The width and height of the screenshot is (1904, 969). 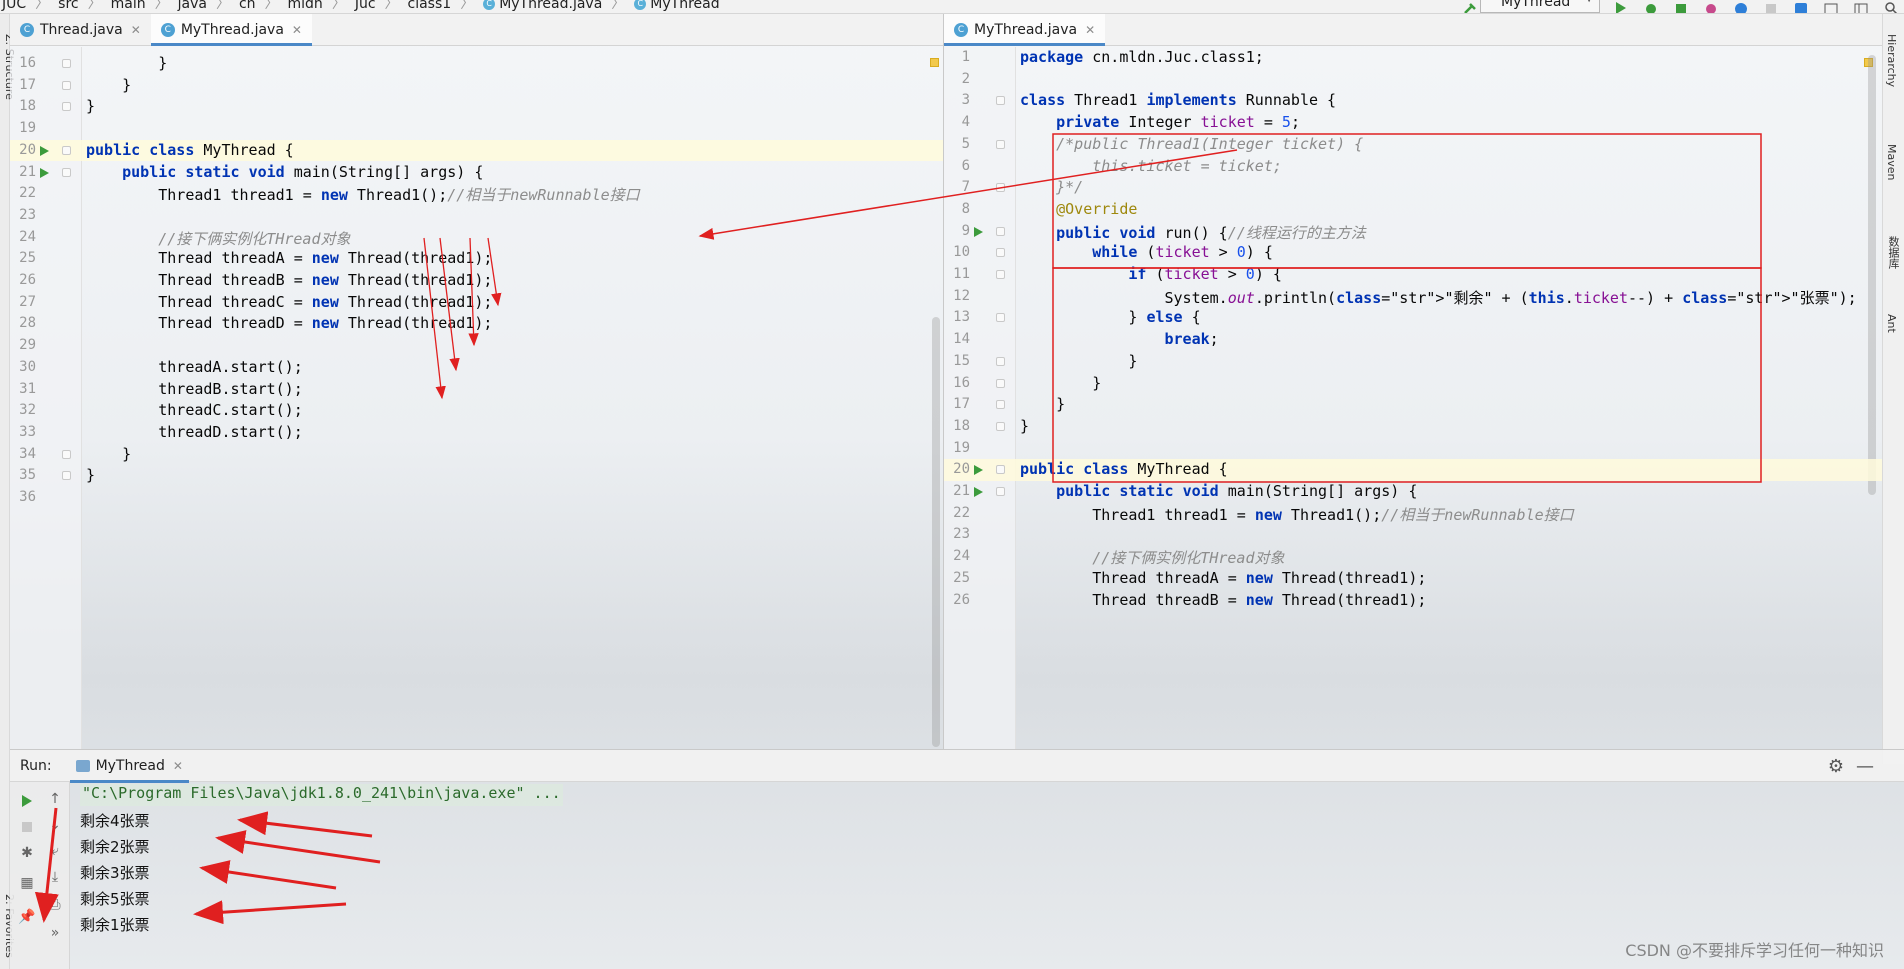 What do you see at coordinates (1836, 766) in the screenshot?
I see `gear-icon: ⚙` at bounding box center [1836, 766].